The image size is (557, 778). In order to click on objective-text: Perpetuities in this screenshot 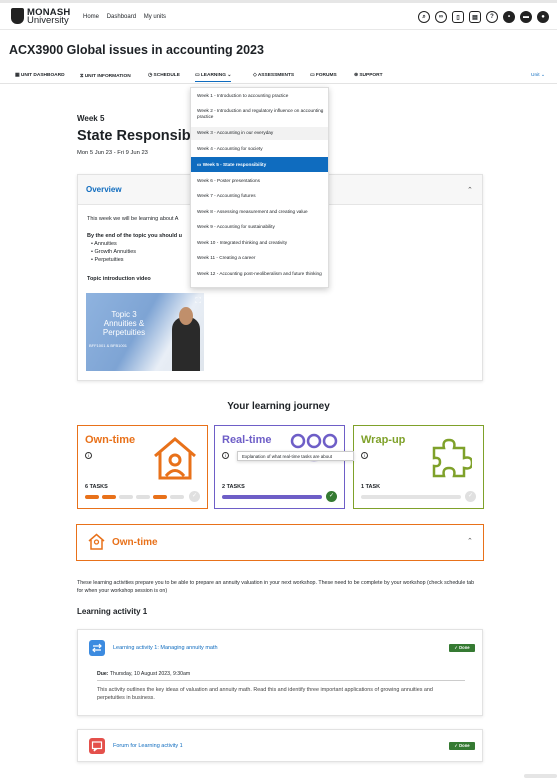, I will do `click(109, 260)`.